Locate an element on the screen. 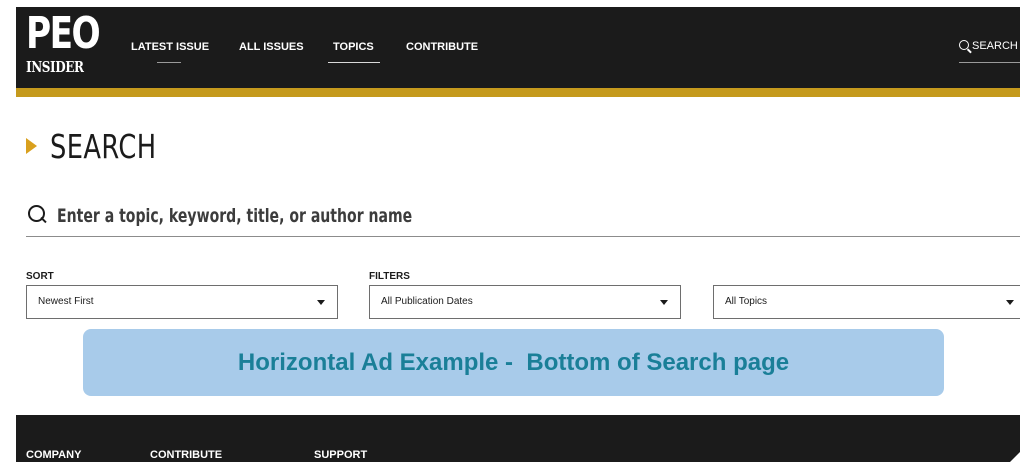 Image resolution: width=1020 pixels, height=462 pixels. footer-heading-contribute: CONTRIBUTE is located at coordinates (186, 455).